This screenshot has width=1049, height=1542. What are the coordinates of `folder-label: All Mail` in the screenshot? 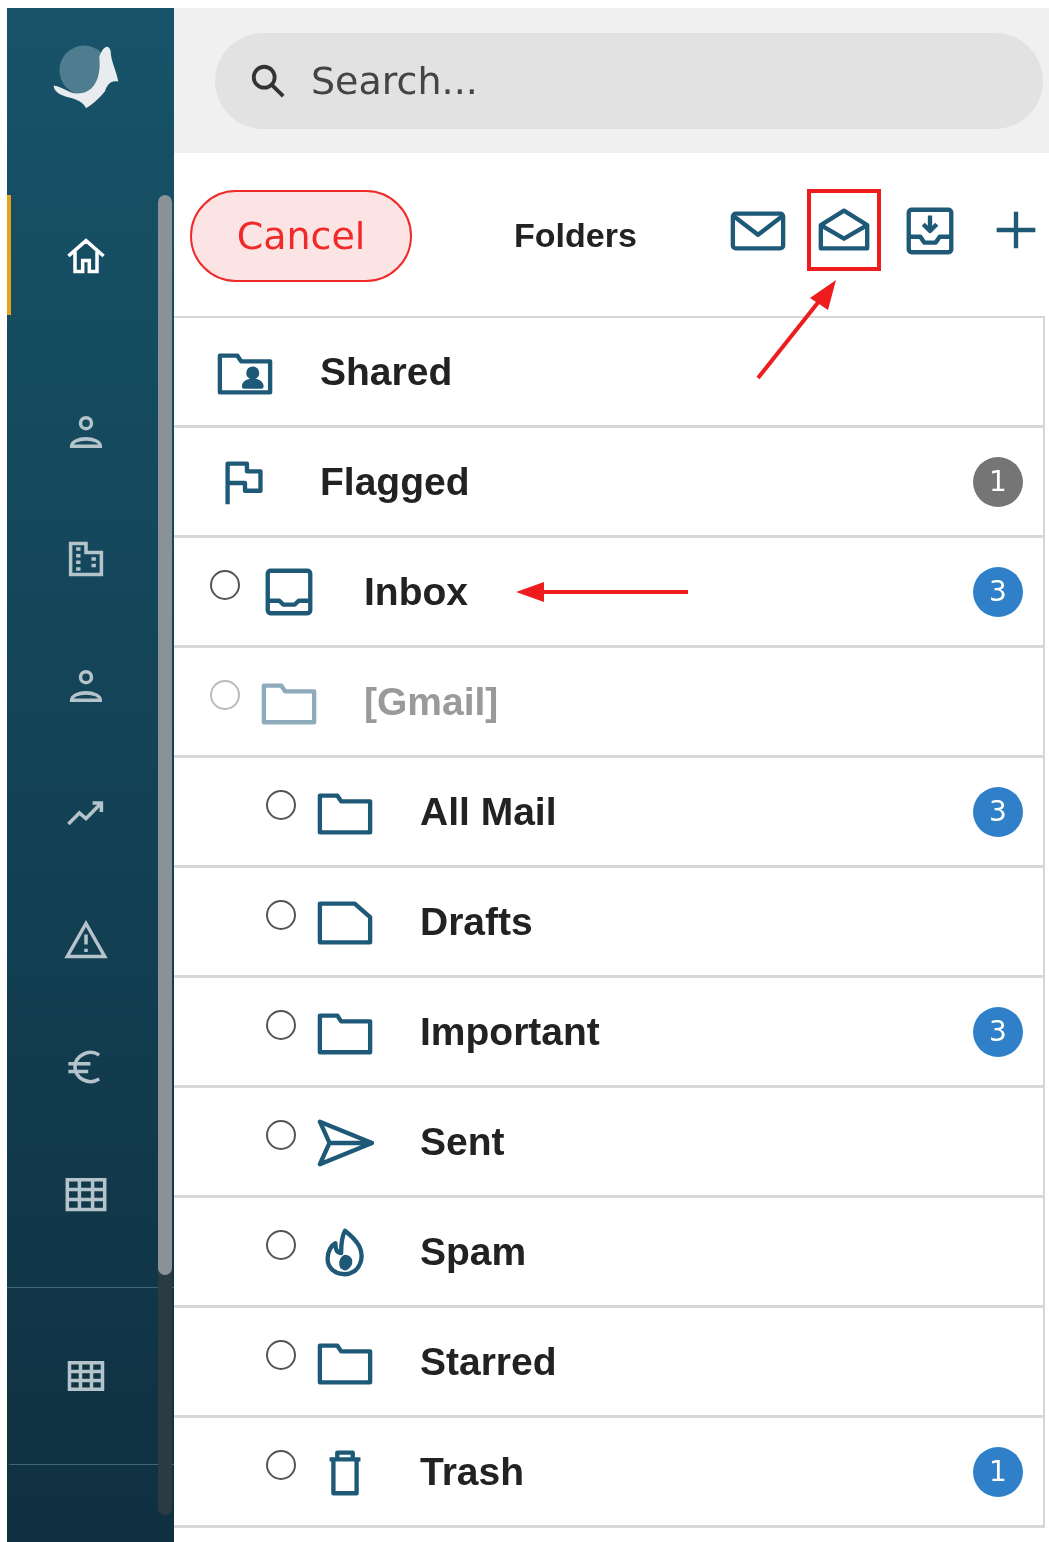 It's located at (488, 811).